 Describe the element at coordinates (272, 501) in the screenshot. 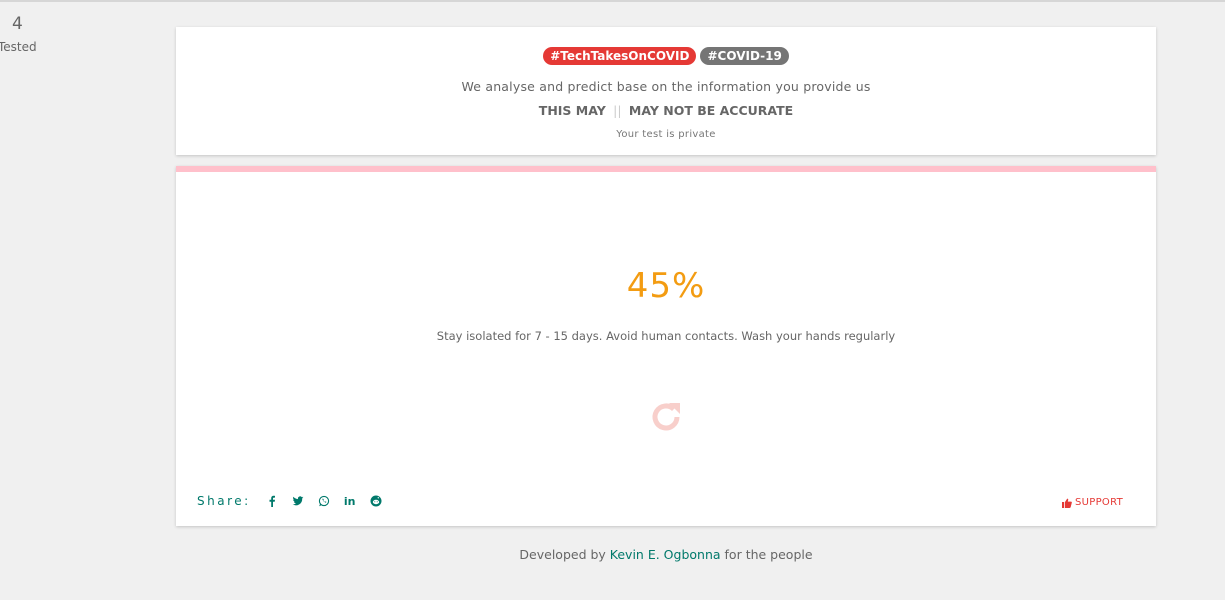

I see `facebook-icon` at that location.